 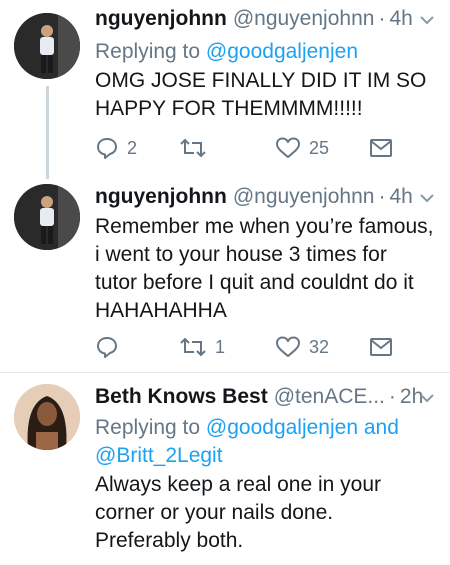 I want to click on tweet-text-line: i went to your house 3 times for, so click(x=241, y=254).